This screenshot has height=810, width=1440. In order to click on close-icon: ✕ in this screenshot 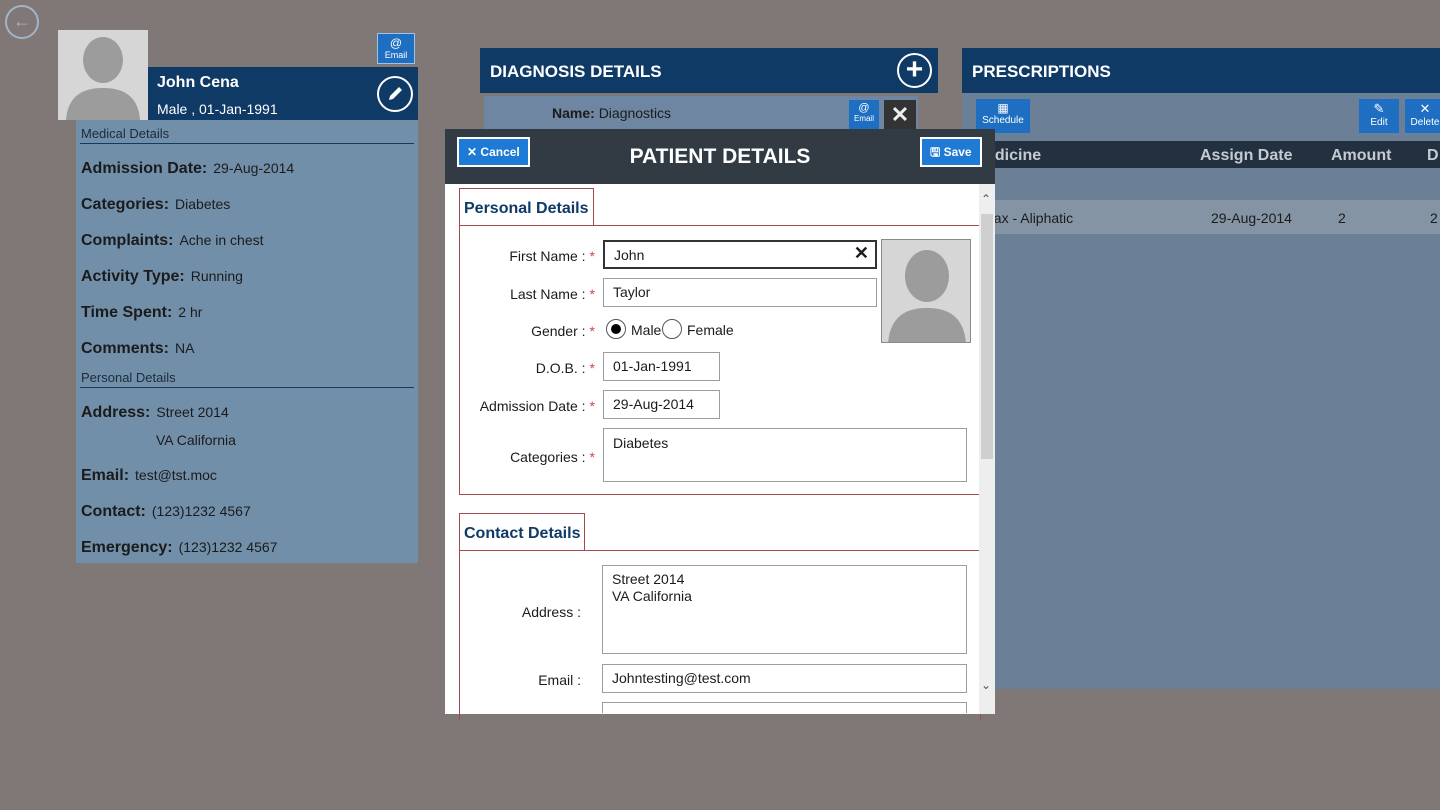, I will do `click(1425, 108)`.